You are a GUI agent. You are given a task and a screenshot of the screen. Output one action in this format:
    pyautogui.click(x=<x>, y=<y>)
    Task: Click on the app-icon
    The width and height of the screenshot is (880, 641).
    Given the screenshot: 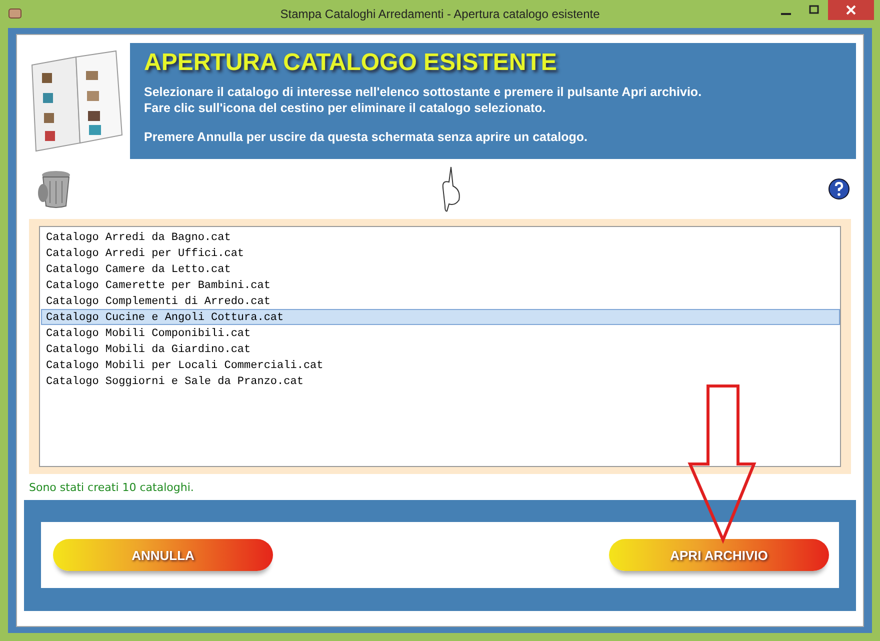 What is the action you would take?
    pyautogui.click(x=15, y=13)
    